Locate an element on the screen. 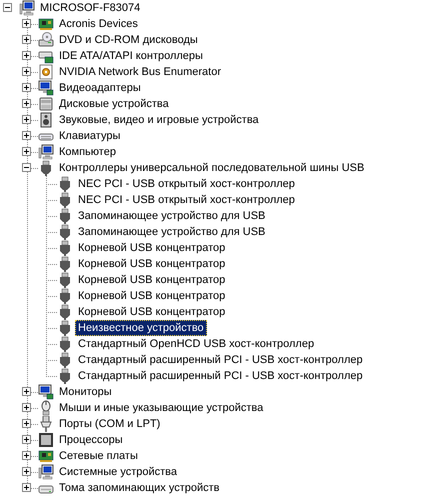 This screenshot has height=503, width=434. tree-item: Контроллеры универсальной последовательной шины USB is located at coordinates (212, 168).